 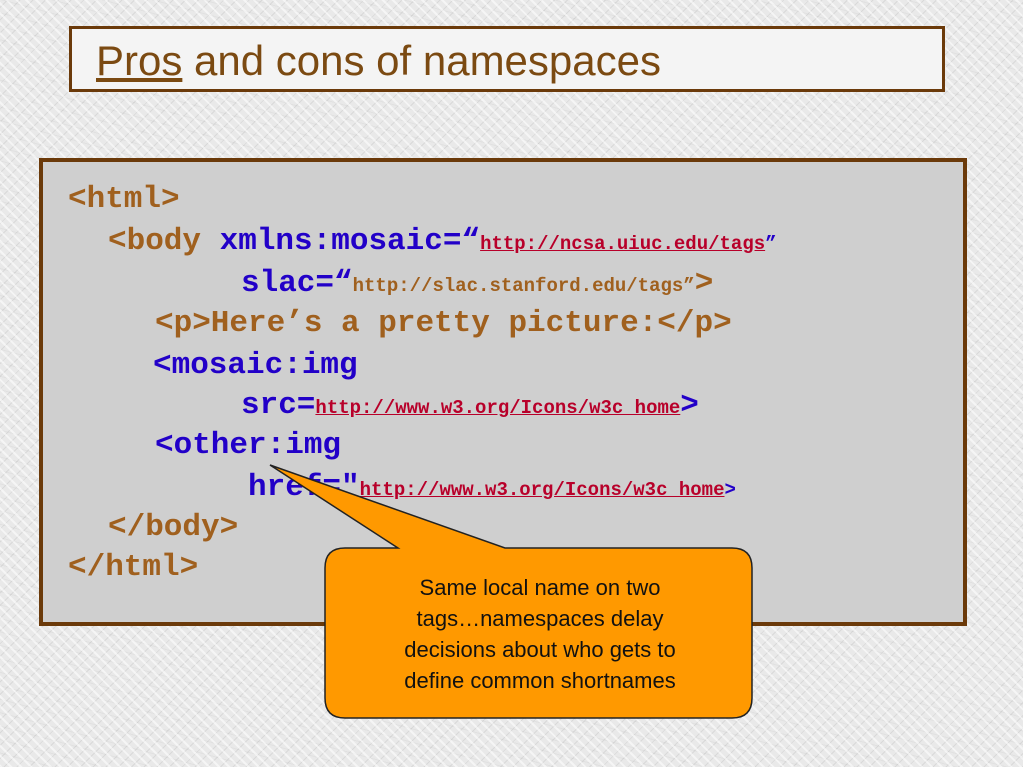 What do you see at coordinates (540, 649) in the screenshot?
I see `callout-line: decisions about who gets to` at bounding box center [540, 649].